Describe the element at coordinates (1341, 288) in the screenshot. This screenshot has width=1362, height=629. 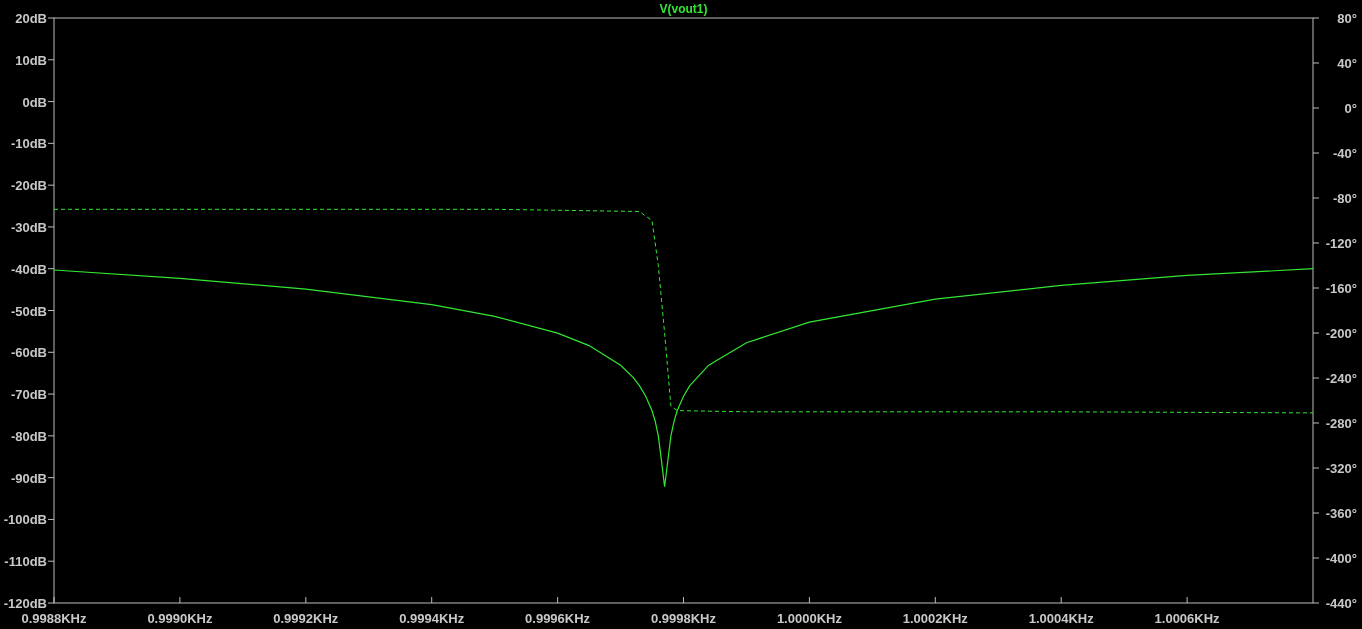
I see `y-axis-label: -160°` at that location.